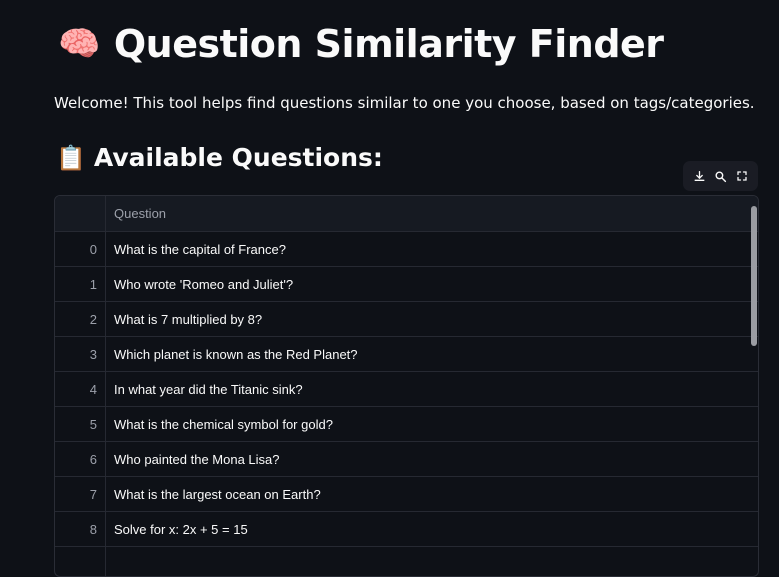 This screenshot has width=779, height=577. Describe the element at coordinates (184, 319) in the screenshot. I see `question-cell: What is 7 multiplied by 8?` at that location.